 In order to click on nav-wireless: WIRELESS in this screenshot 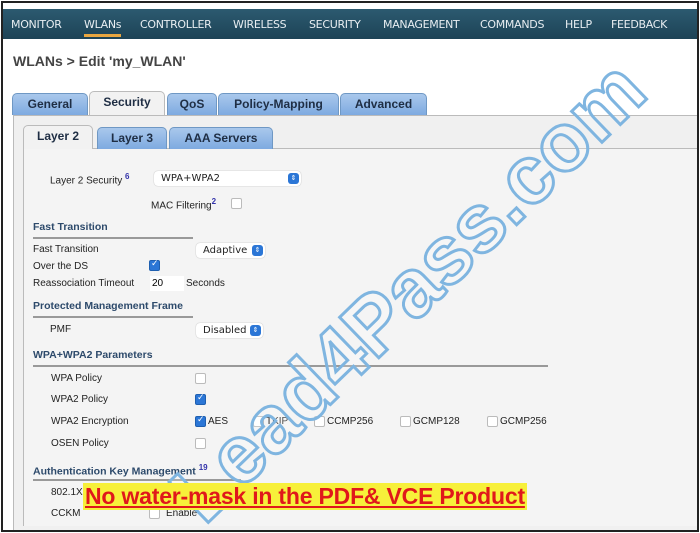, I will do `click(260, 24)`.